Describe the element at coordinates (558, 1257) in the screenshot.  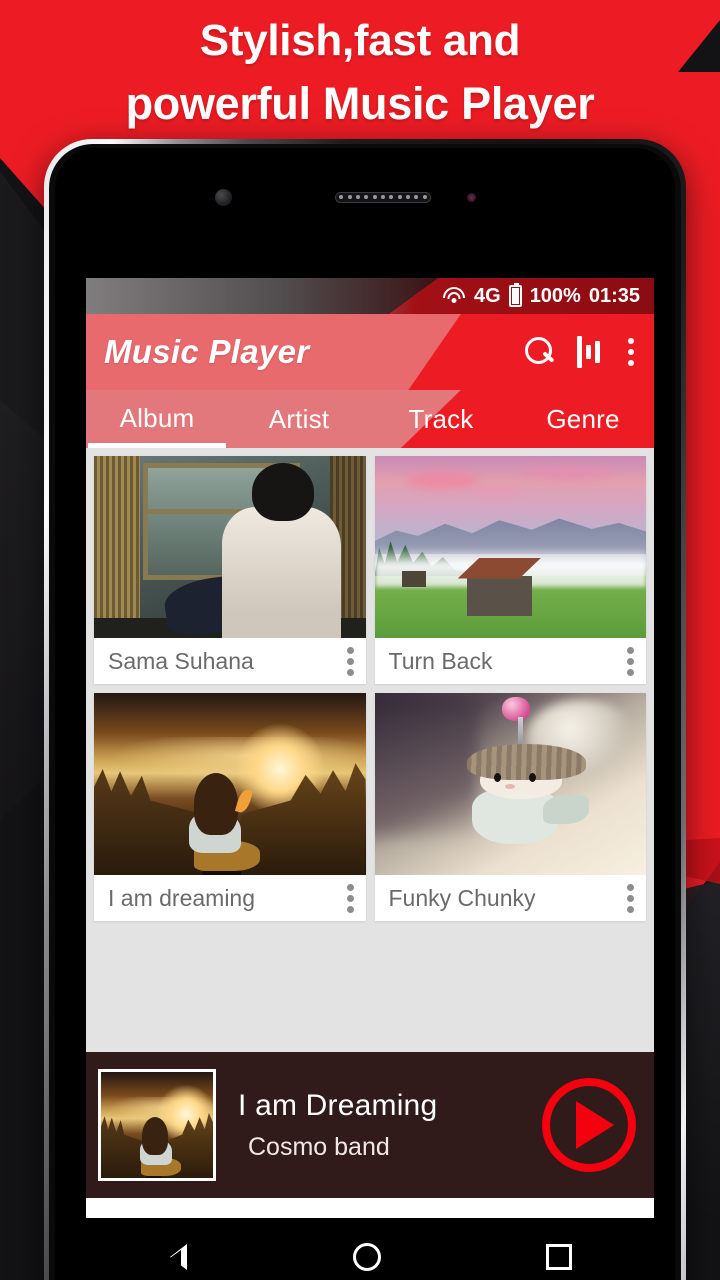
I see `recents-square-icon` at that location.